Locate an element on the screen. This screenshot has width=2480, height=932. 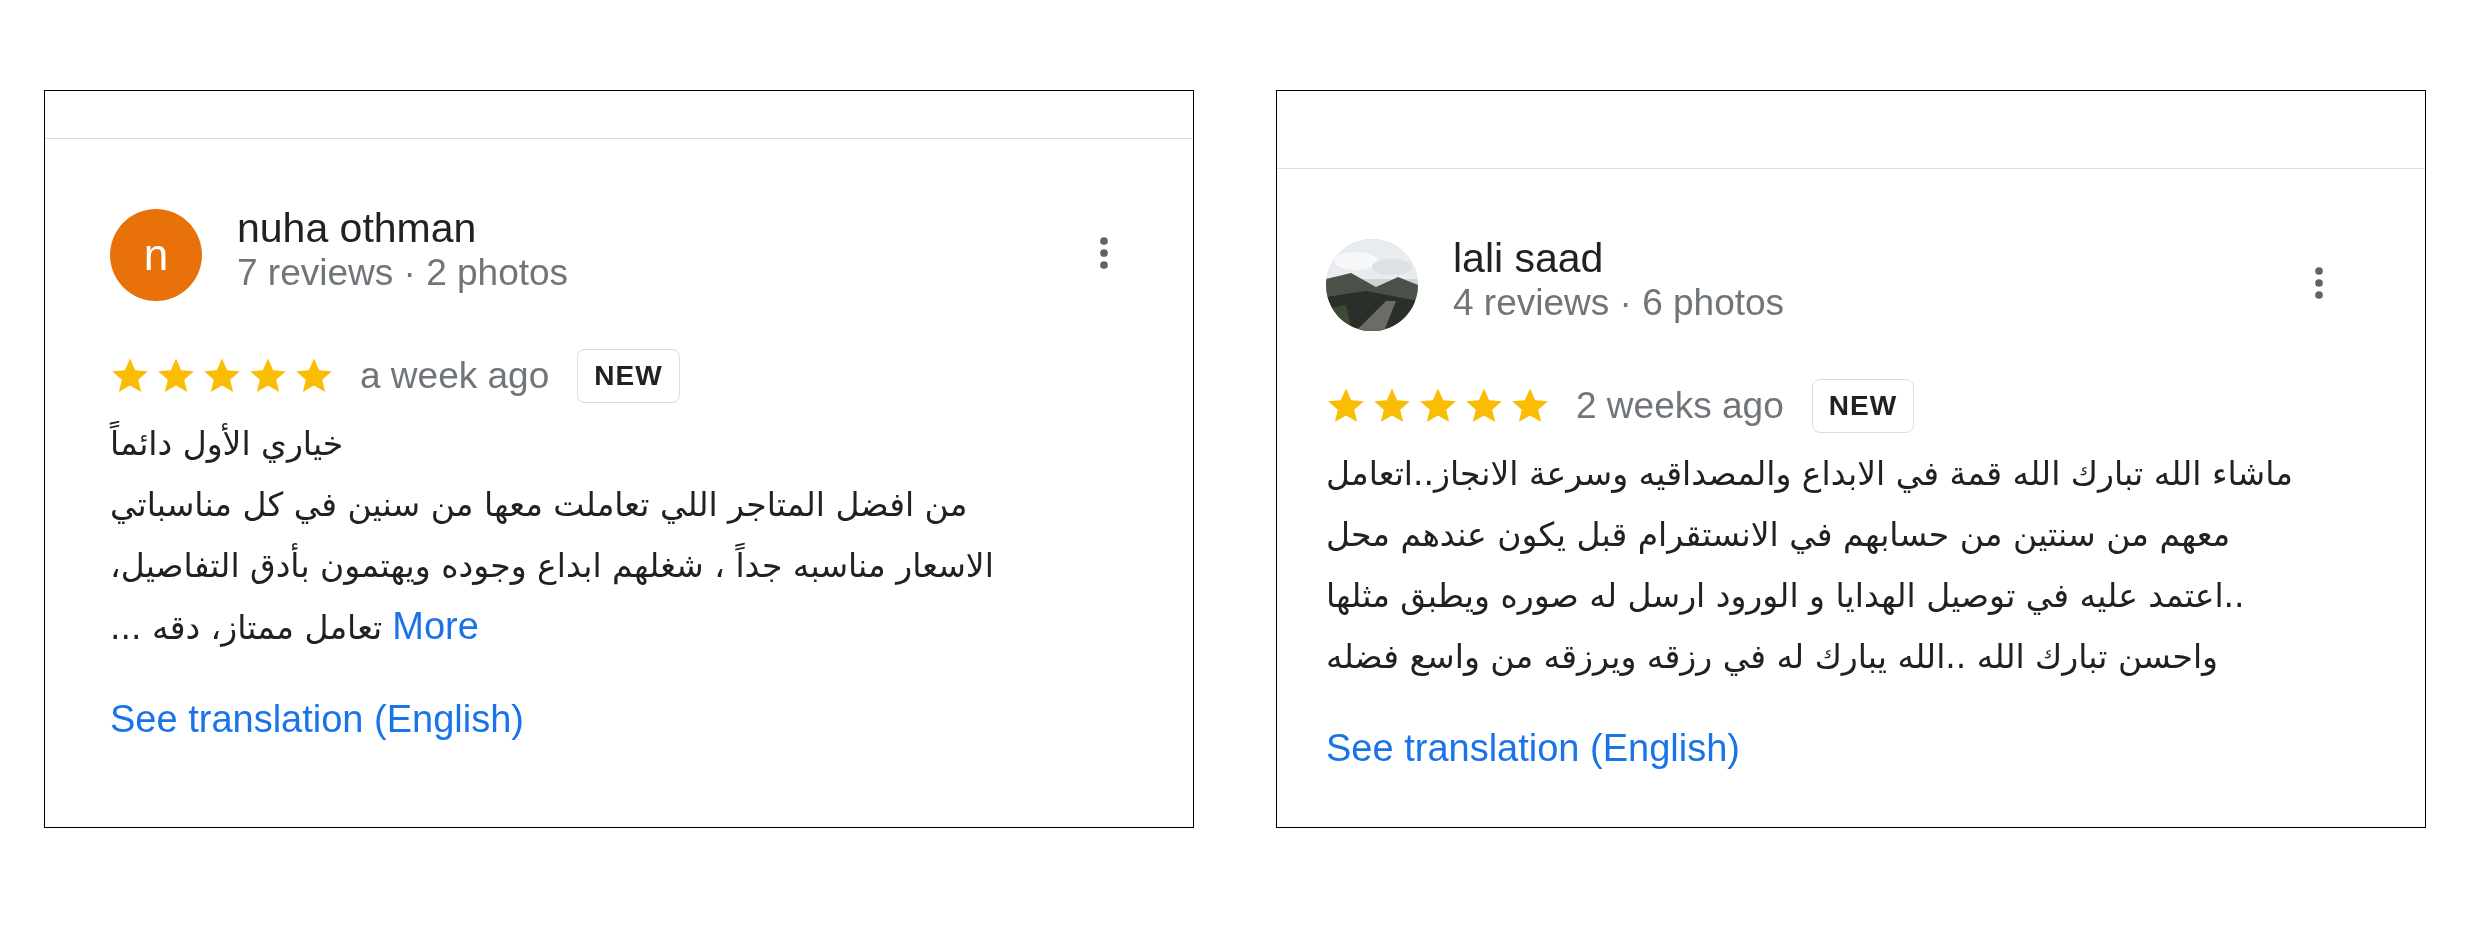
review-date: a week ago is located at coordinates (455, 376).